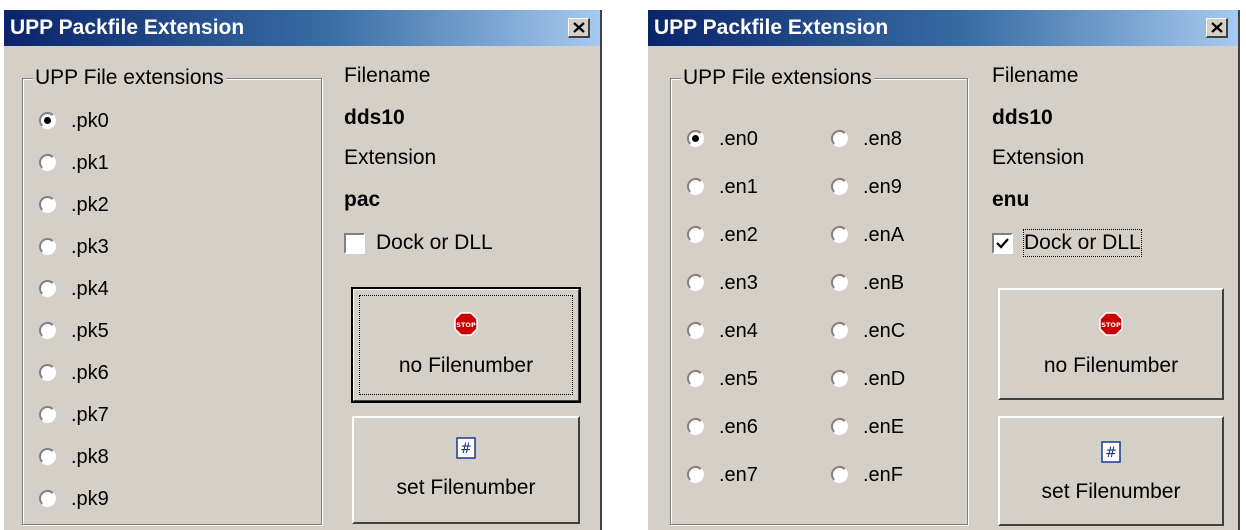  What do you see at coordinates (884, 283) in the screenshot?
I see `radio-label: .enB` at bounding box center [884, 283].